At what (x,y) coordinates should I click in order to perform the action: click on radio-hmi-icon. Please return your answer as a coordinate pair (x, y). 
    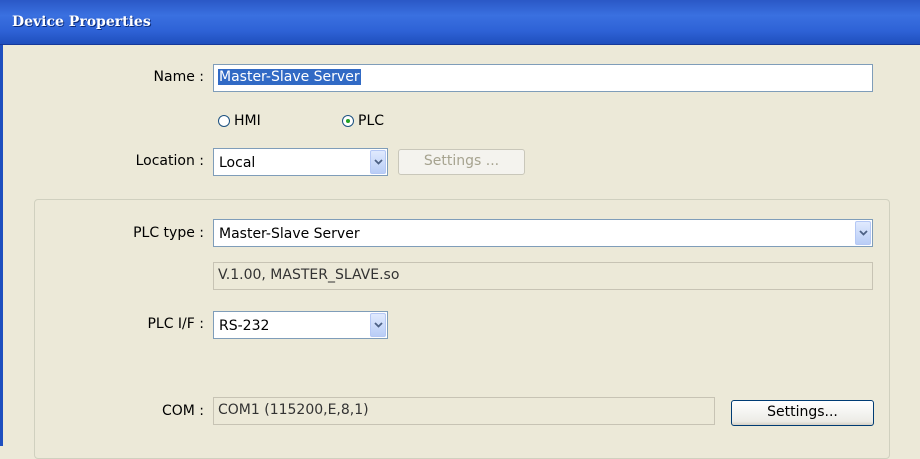
    Looking at the image, I should click on (224, 121).